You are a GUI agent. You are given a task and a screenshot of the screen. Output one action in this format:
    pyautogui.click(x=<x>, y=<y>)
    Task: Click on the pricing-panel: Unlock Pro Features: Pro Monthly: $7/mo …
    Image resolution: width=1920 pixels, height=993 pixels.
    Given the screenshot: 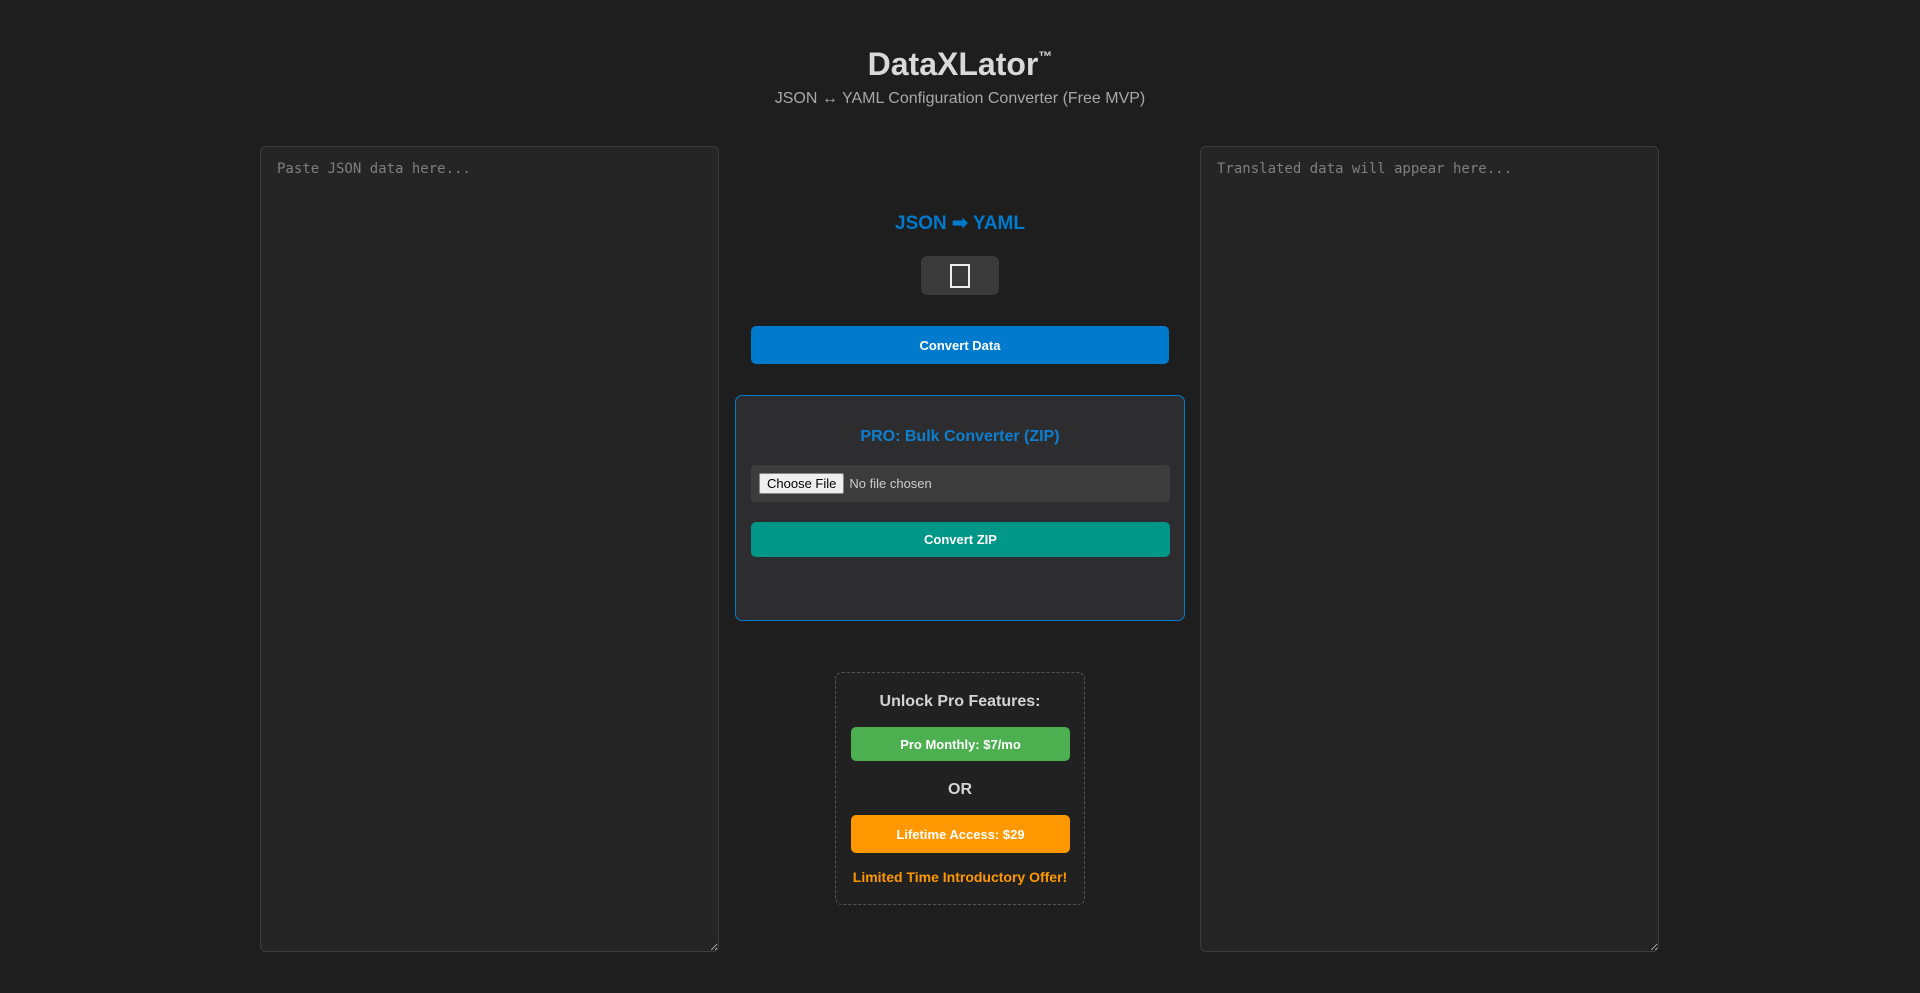 What is the action you would take?
    pyautogui.click(x=960, y=788)
    